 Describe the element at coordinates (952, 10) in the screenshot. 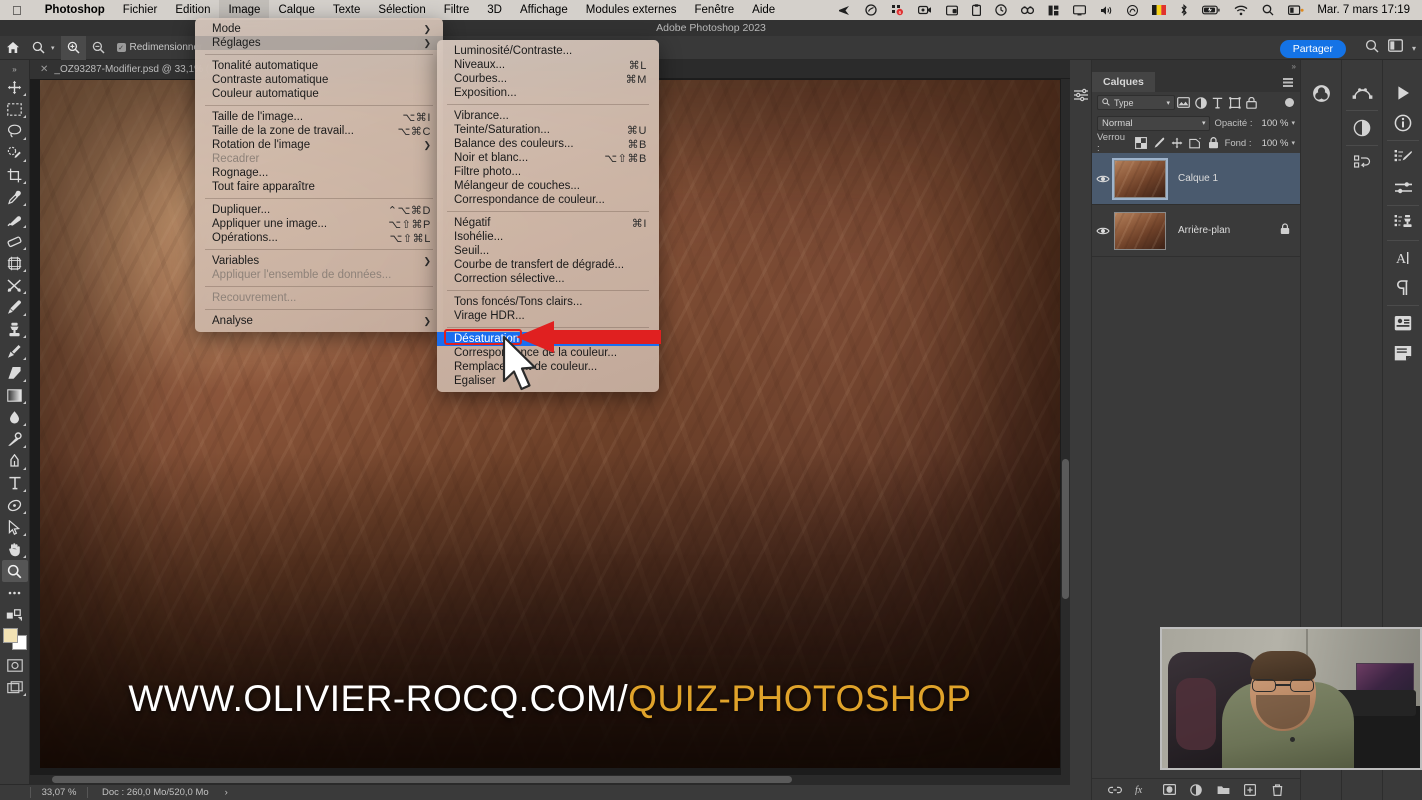

I see `security-icon` at that location.